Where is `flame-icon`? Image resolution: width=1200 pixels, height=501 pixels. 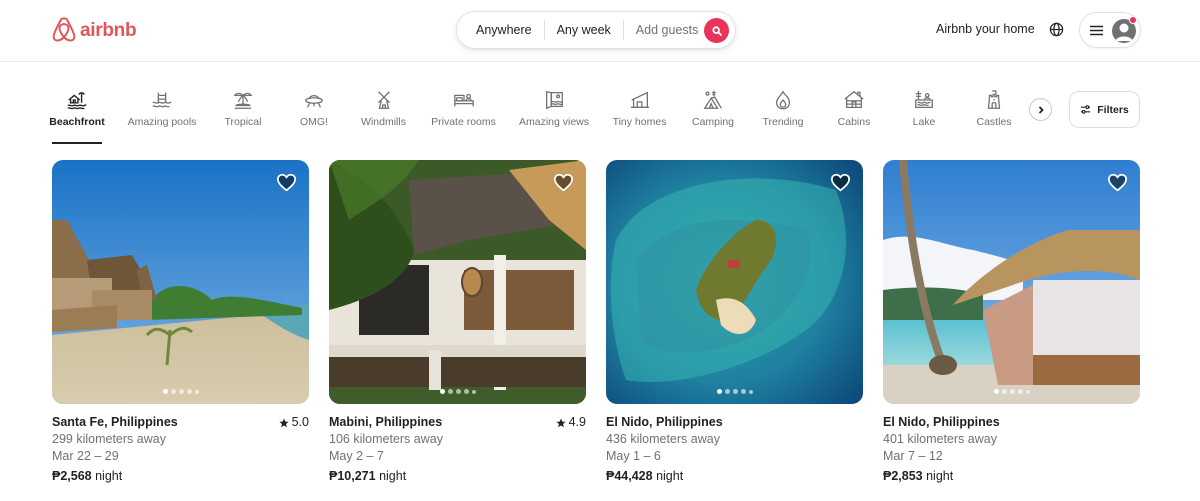
flame-icon is located at coordinates (783, 100).